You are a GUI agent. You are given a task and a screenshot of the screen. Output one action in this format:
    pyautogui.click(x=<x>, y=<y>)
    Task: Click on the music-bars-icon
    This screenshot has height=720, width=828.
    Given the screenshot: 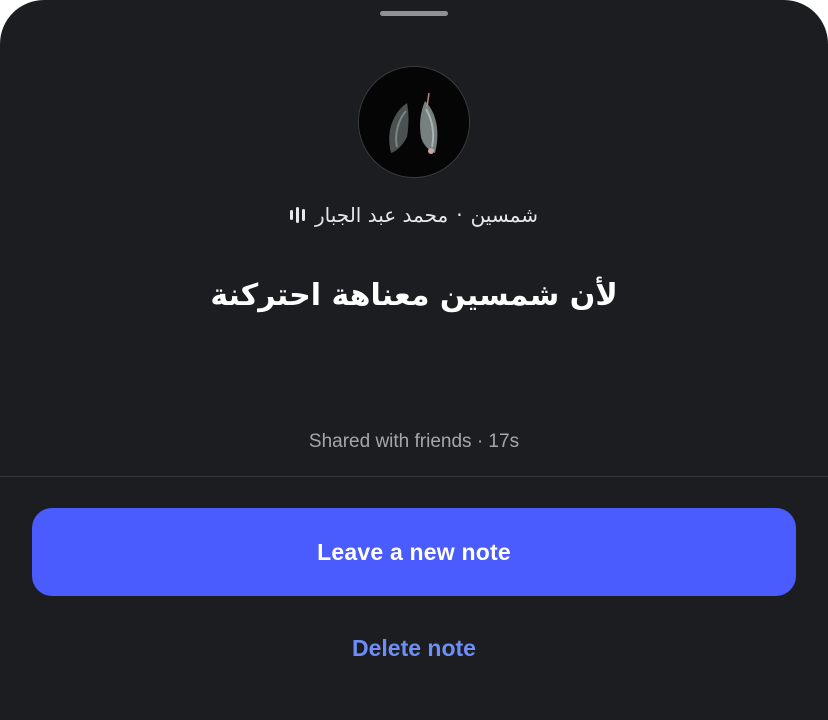 What is the action you would take?
    pyautogui.click(x=297, y=215)
    